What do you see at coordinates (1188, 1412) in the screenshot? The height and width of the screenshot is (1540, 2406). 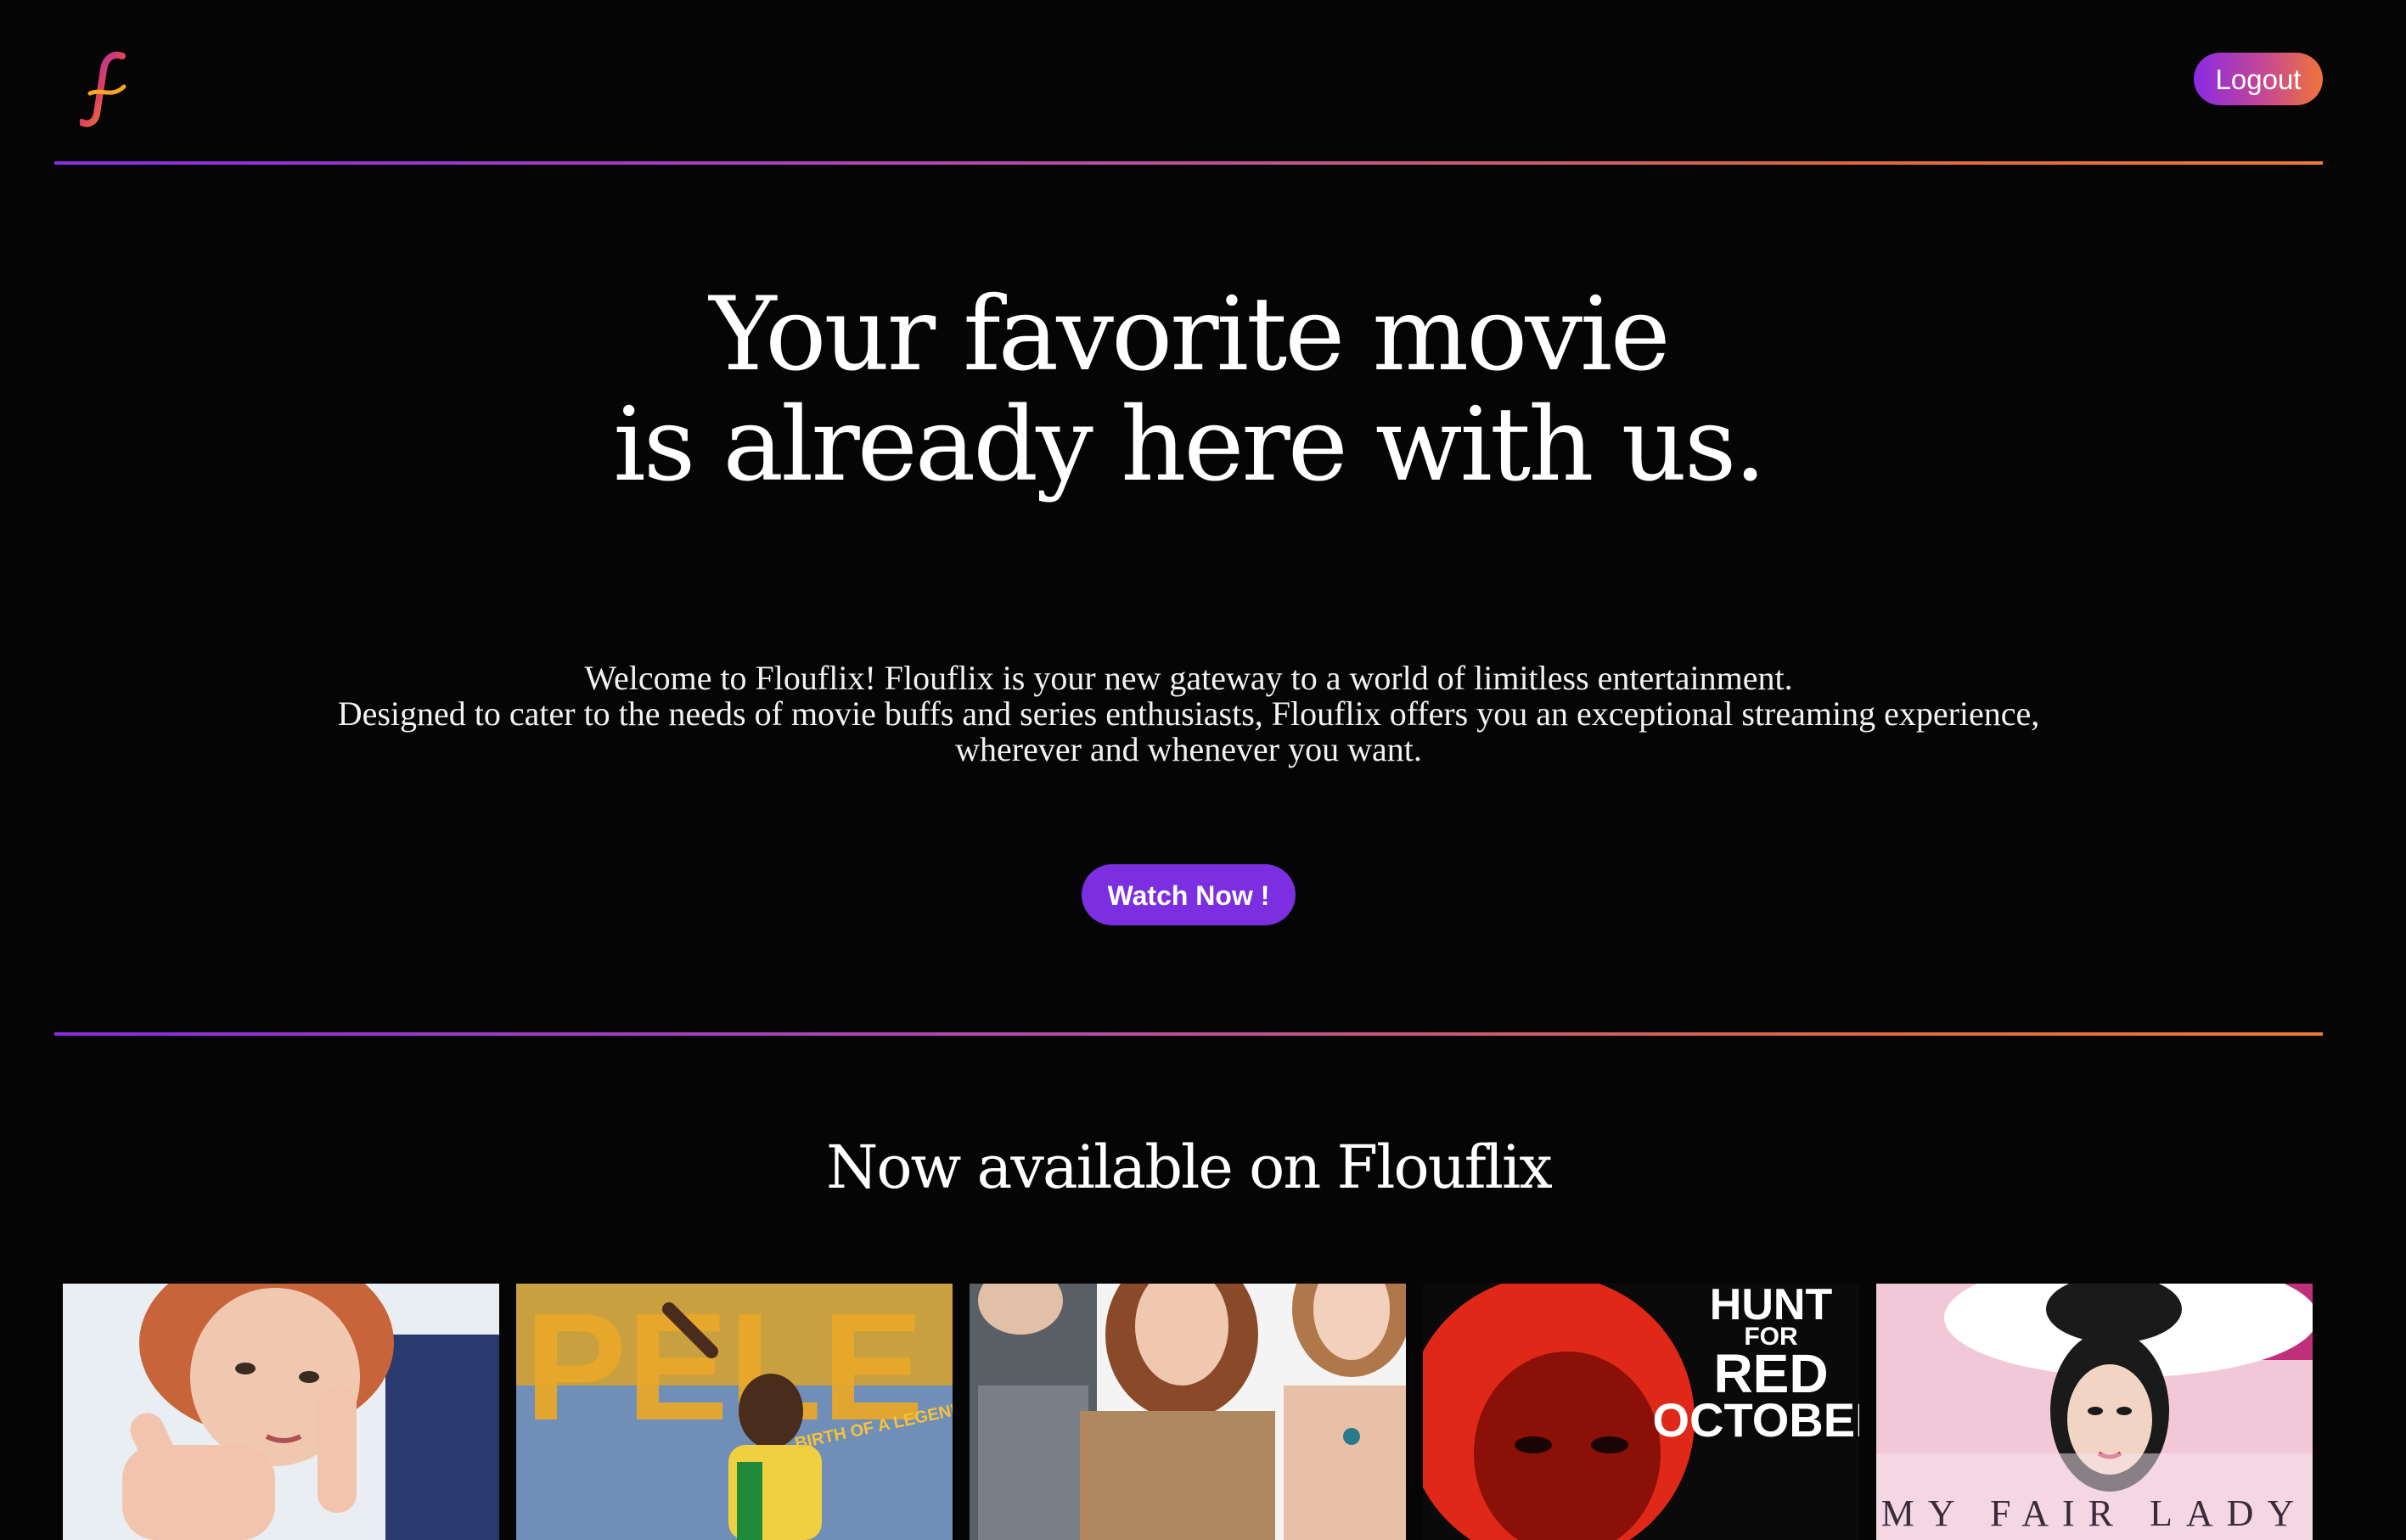 I see `three-women-poster` at bounding box center [1188, 1412].